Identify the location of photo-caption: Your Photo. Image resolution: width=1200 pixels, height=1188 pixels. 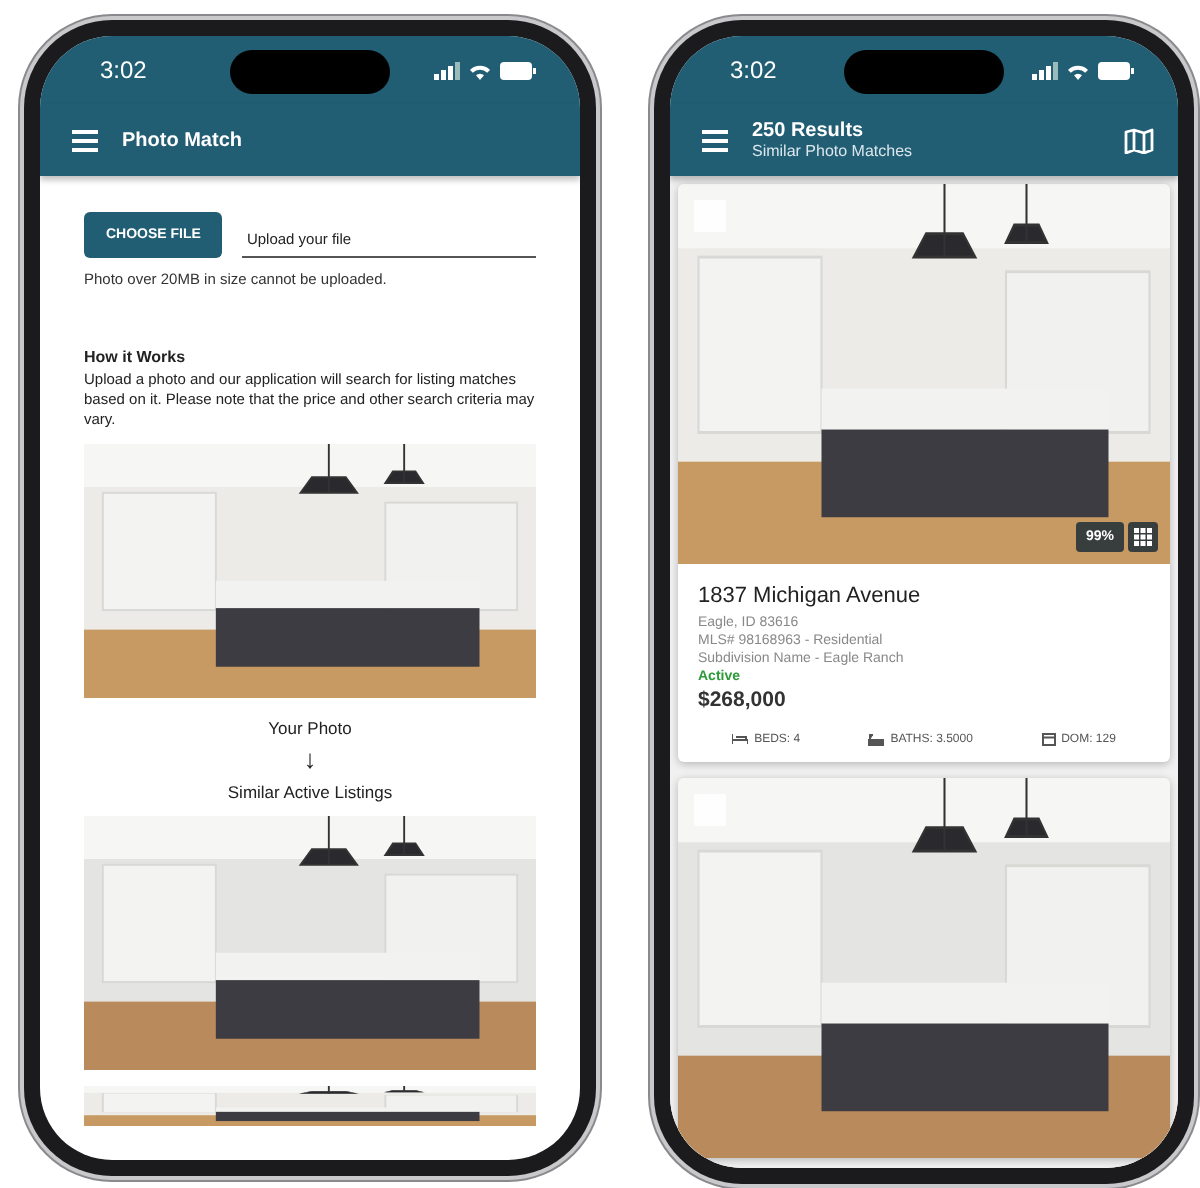
(310, 728).